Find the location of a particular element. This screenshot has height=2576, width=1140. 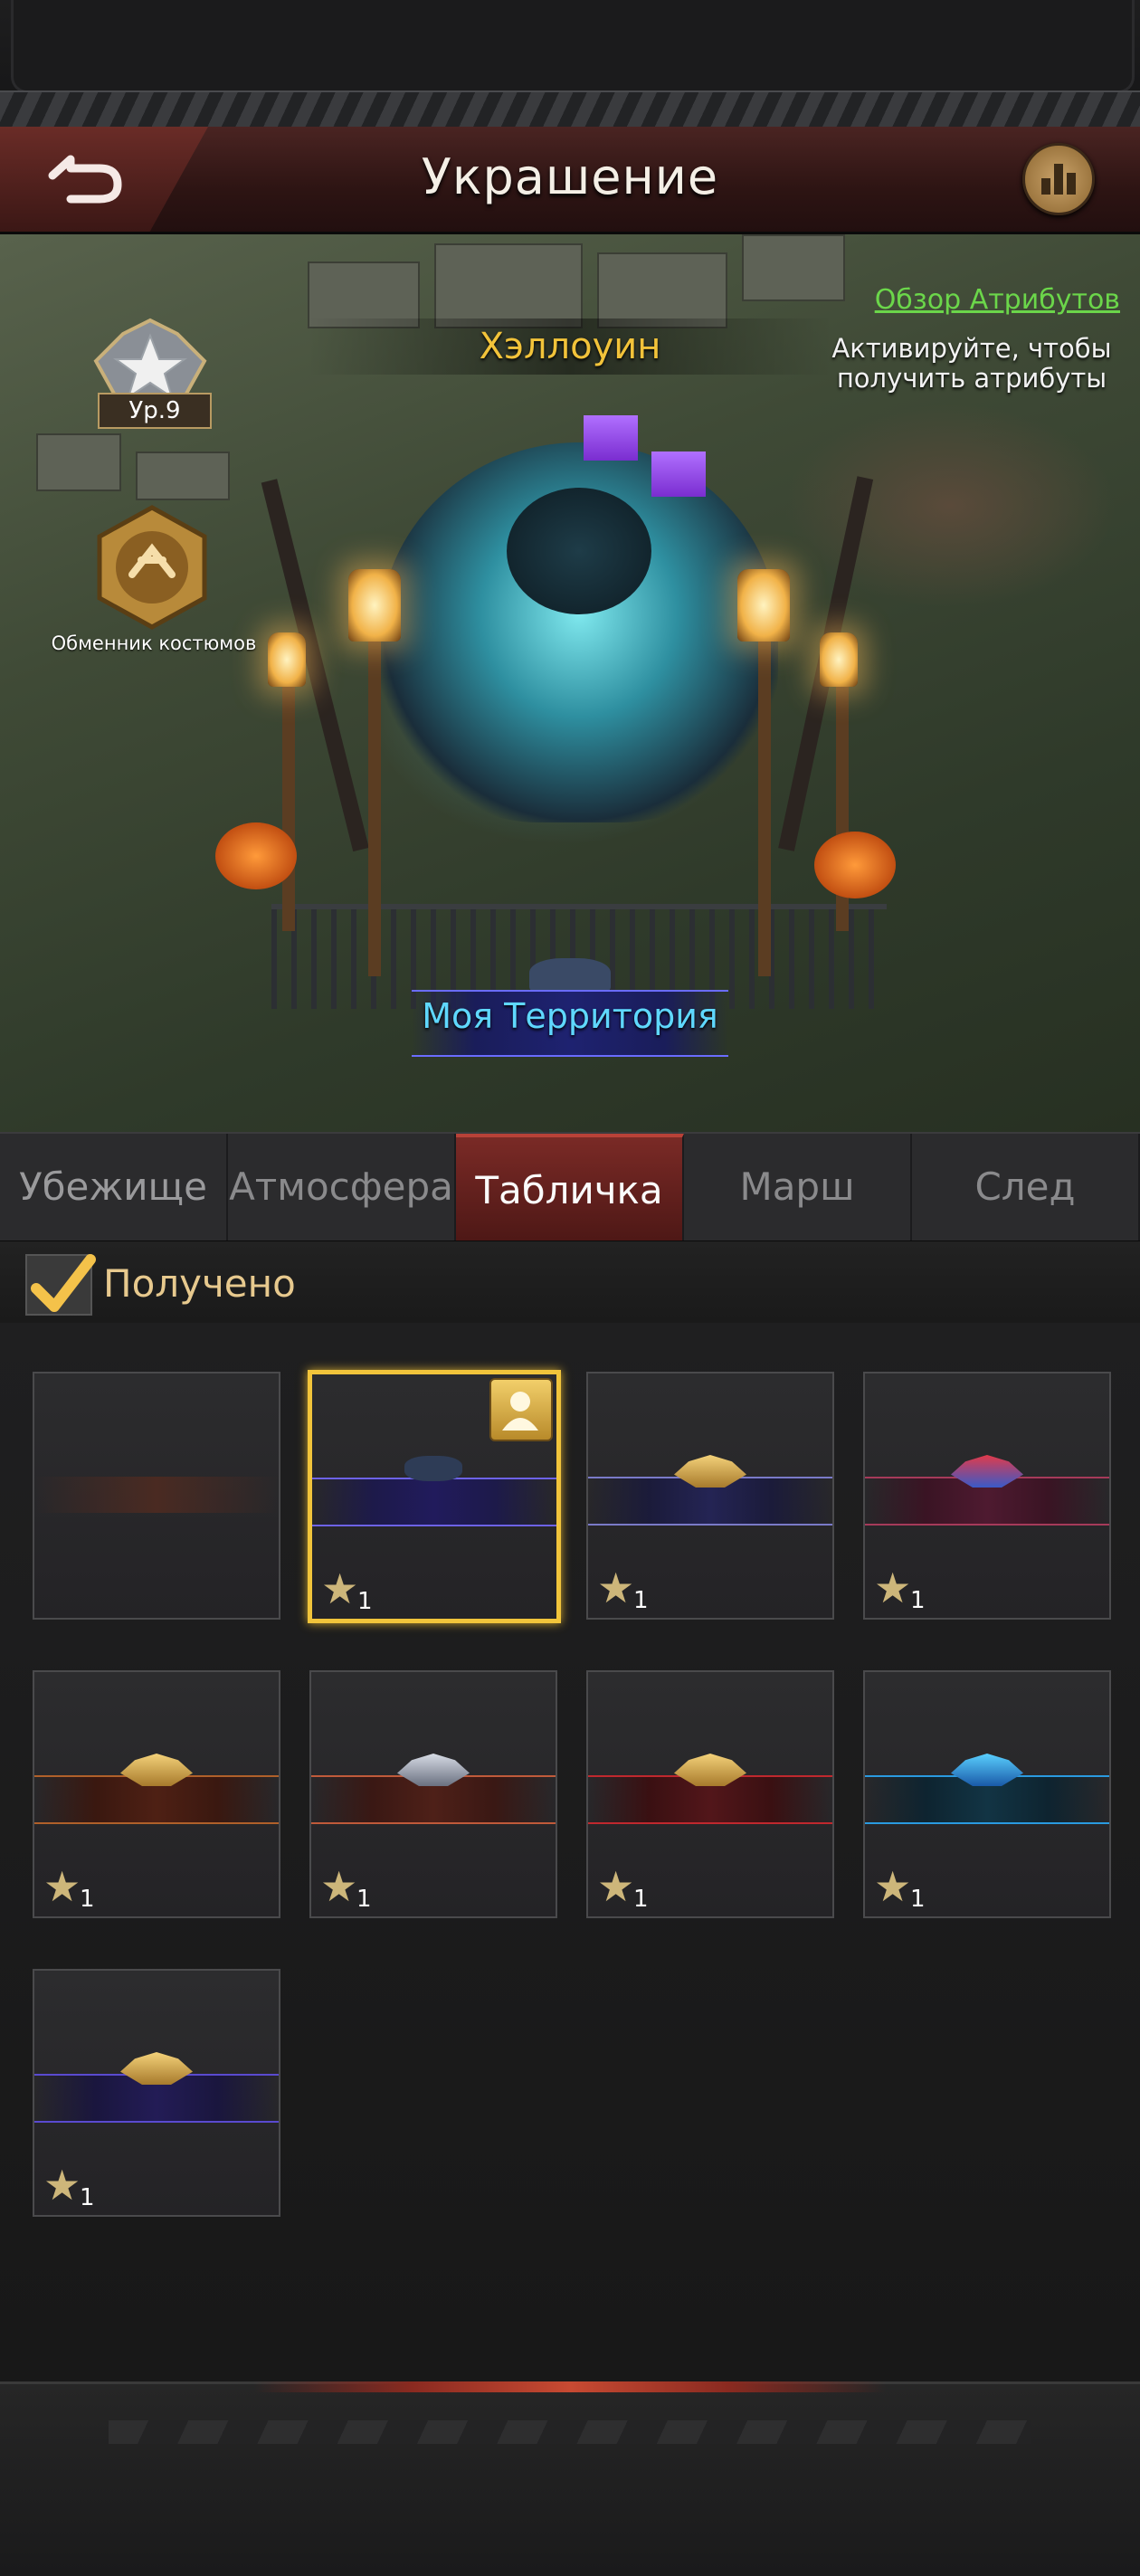

top-frame-panel is located at coordinates (573, 47).